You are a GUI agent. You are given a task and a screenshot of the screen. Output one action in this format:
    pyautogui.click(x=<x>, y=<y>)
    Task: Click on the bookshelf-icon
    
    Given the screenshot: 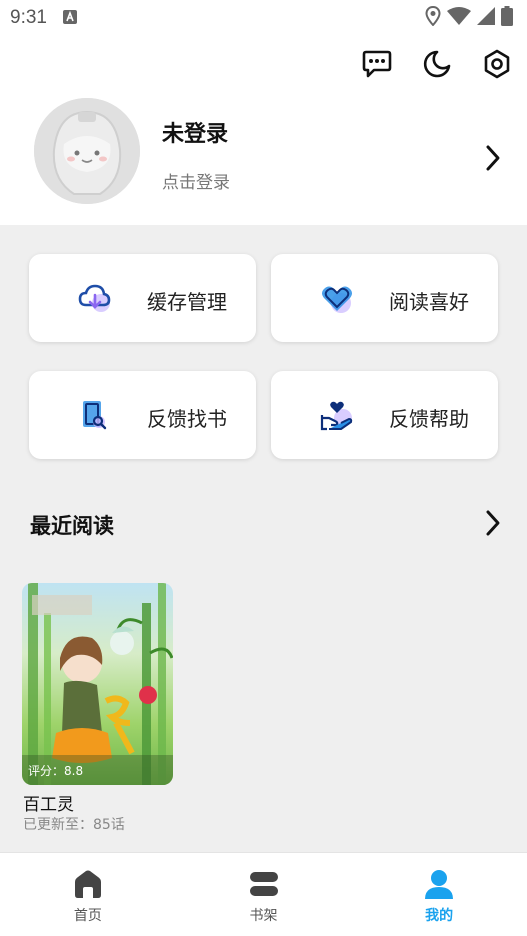 What is the action you would take?
    pyautogui.click(x=264, y=886)
    